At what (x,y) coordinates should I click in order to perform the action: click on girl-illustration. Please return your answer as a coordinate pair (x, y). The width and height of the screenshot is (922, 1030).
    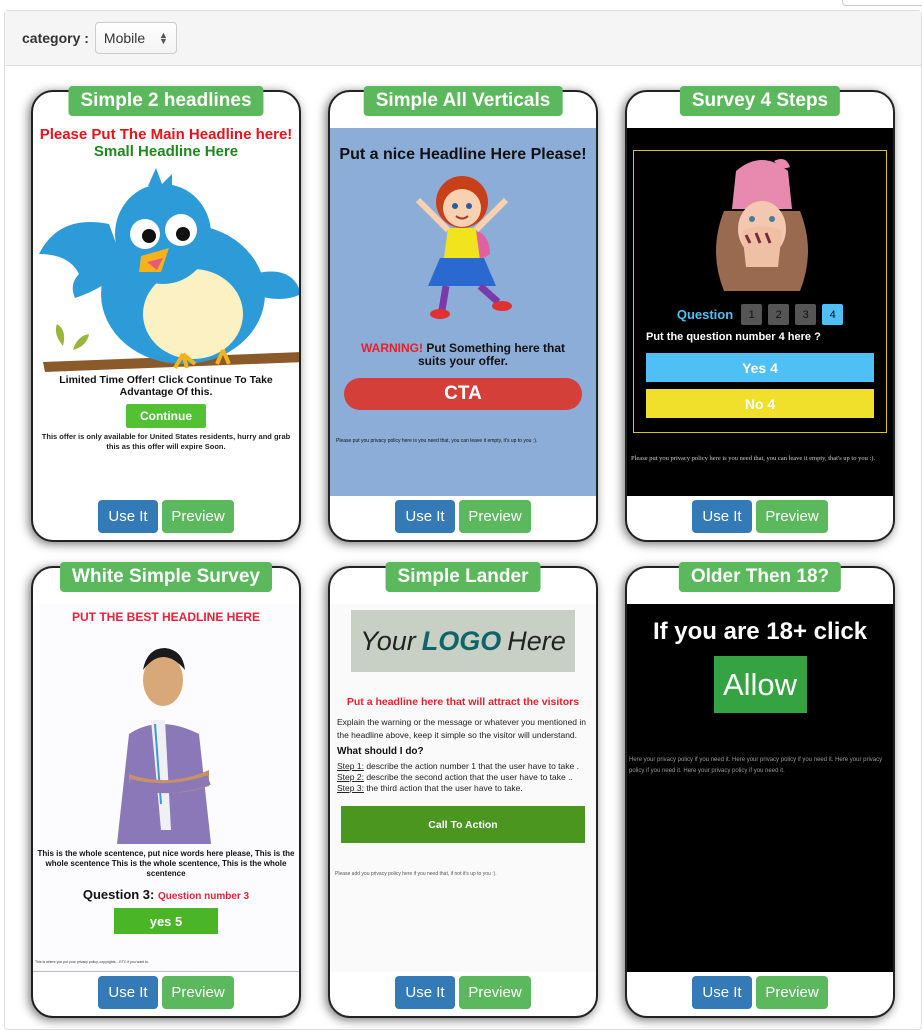
    Looking at the image, I should click on (463, 244).